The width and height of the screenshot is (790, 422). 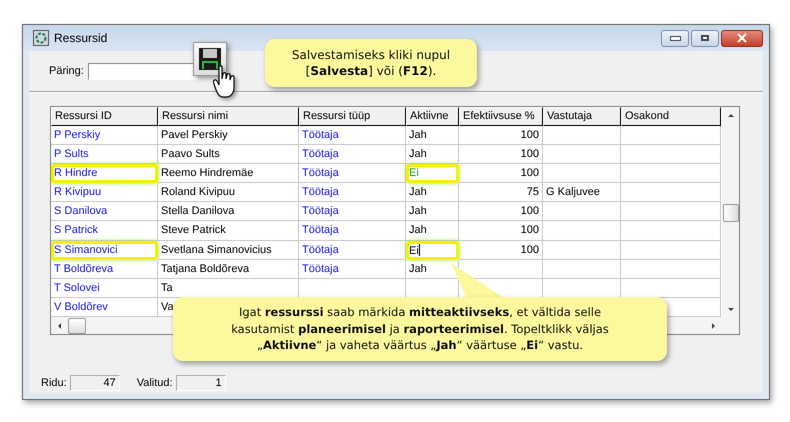 I want to click on table-cell: S Danilova, so click(x=104, y=212).